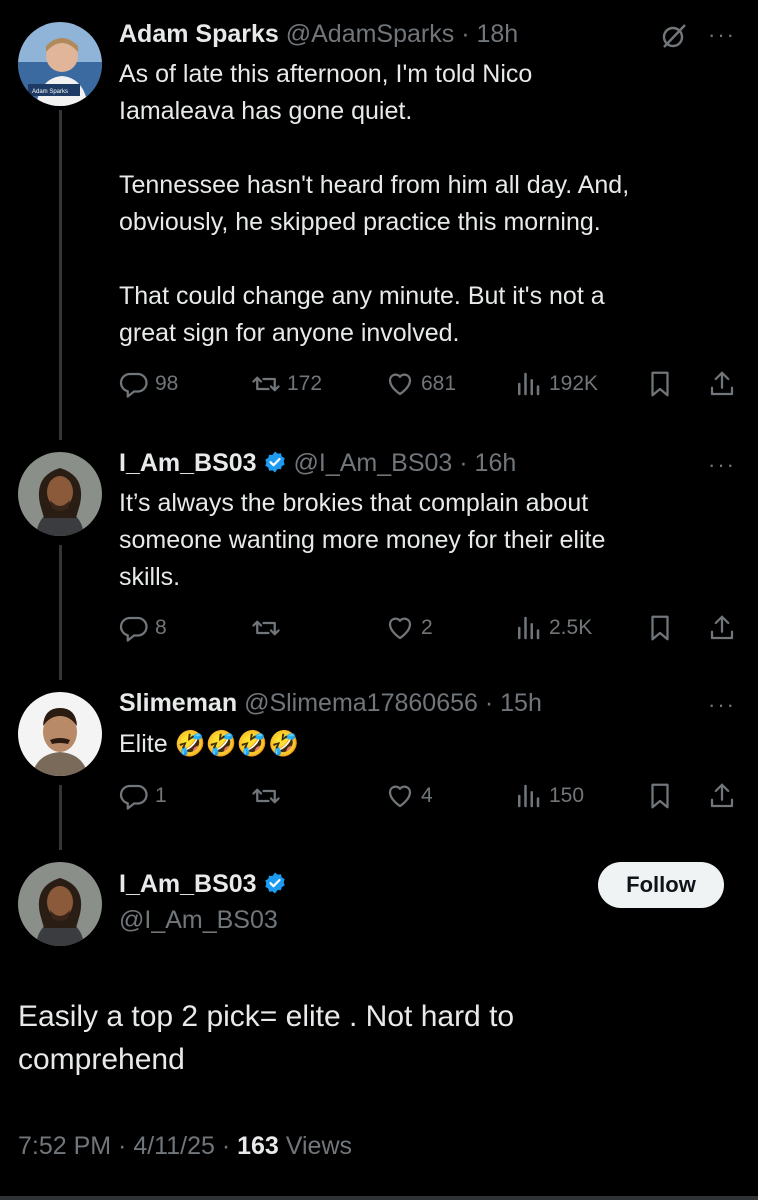 The image size is (758, 1200). I want to click on divider, so click(379, 1198).